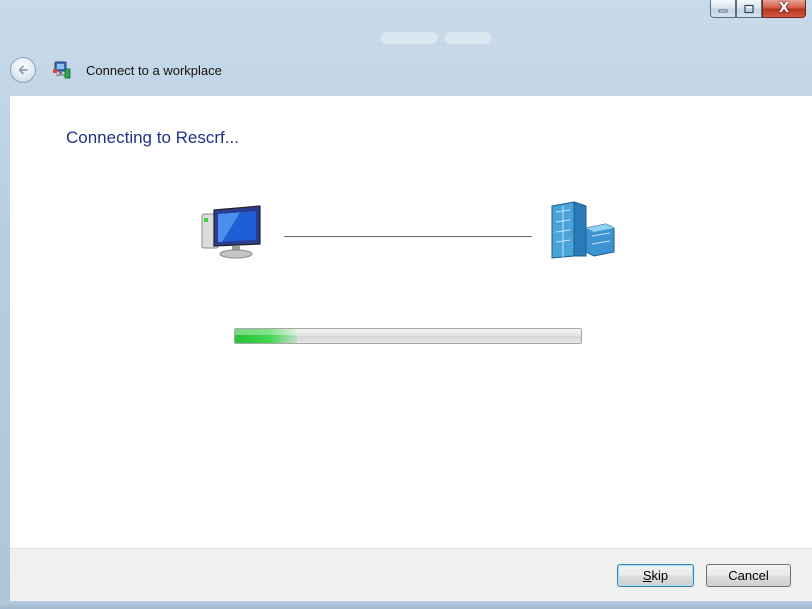  What do you see at coordinates (748, 575) in the screenshot?
I see `cancel-button: Cancel` at bounding box center [748, 575].